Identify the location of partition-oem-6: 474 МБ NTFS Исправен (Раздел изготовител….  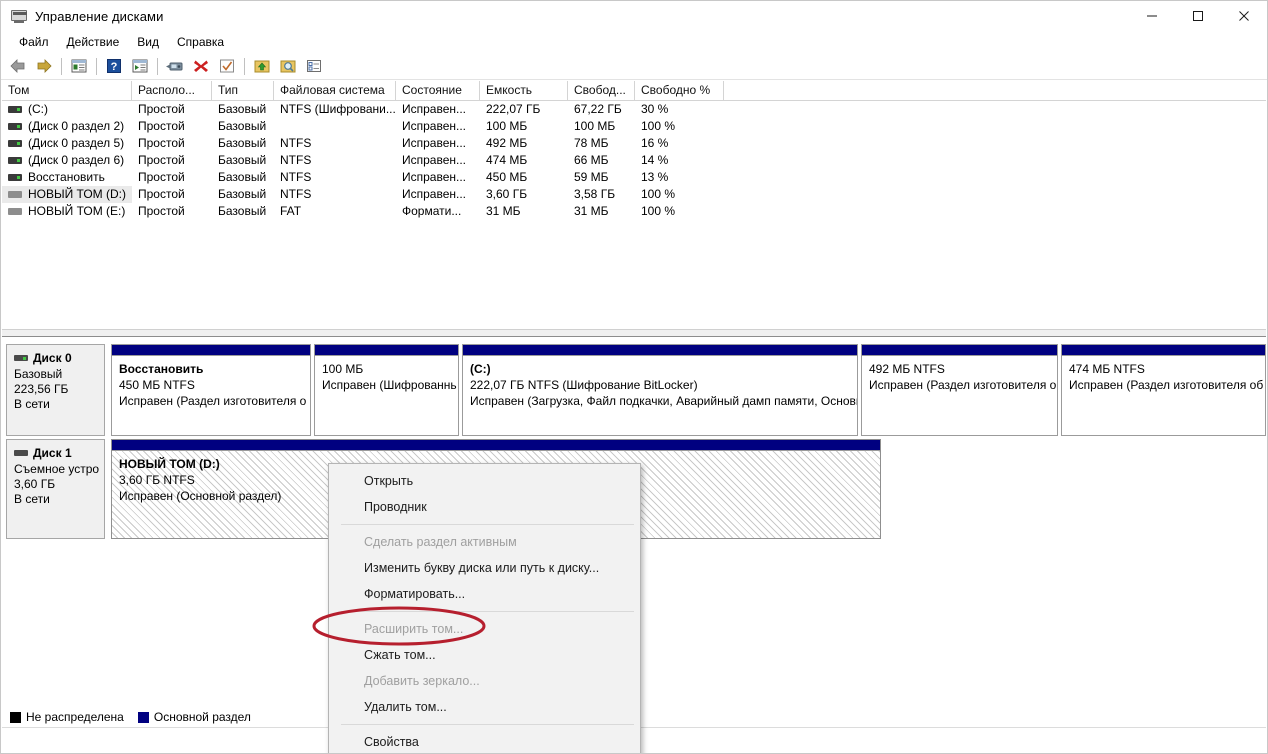
(1163, 390).